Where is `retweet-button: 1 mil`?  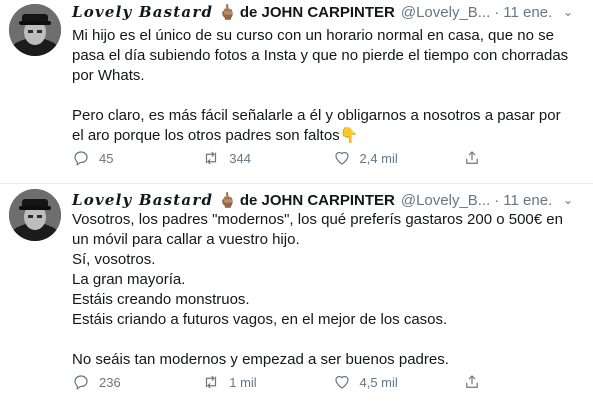 retweet-button: 1 mil is located at coordinates (267, 382).